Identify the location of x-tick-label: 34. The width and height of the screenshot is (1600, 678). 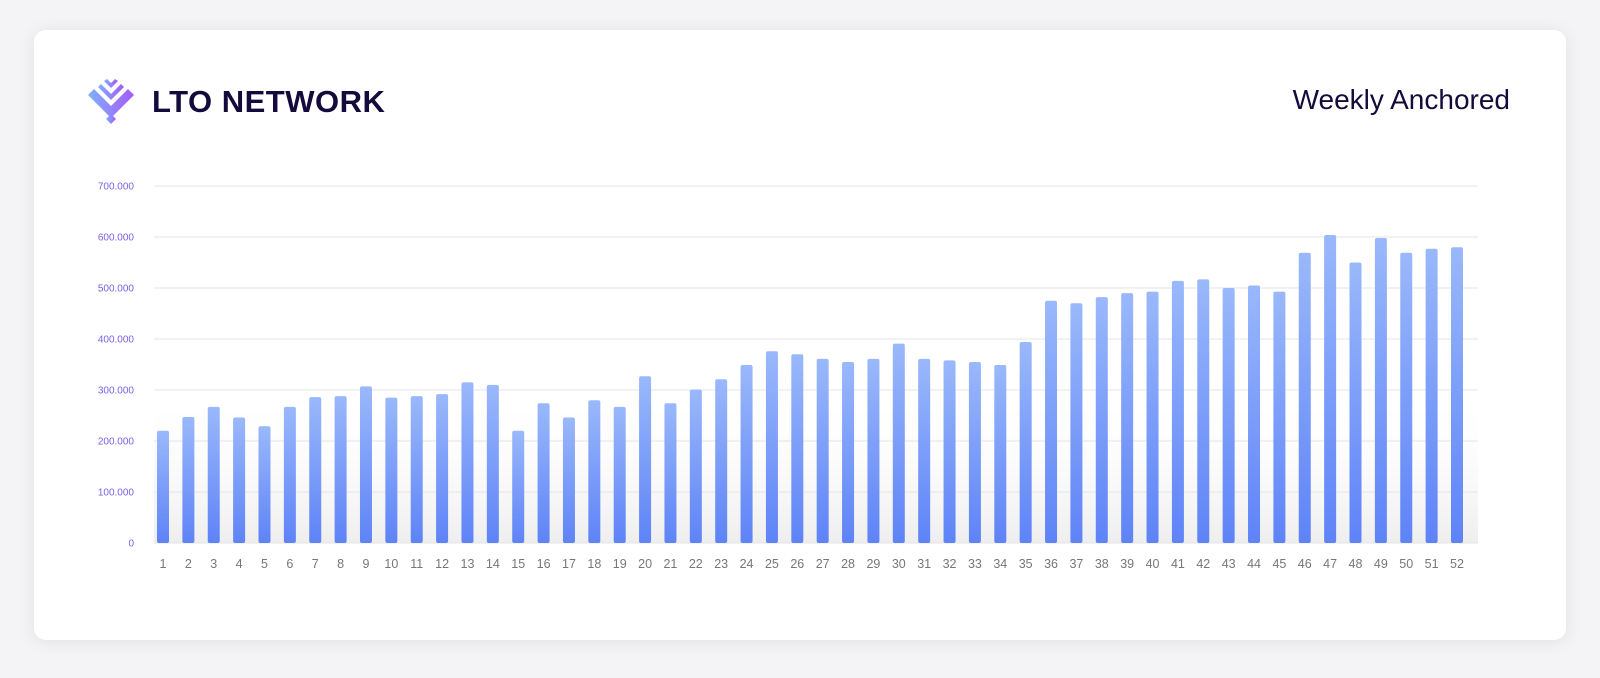
(1000, 564).